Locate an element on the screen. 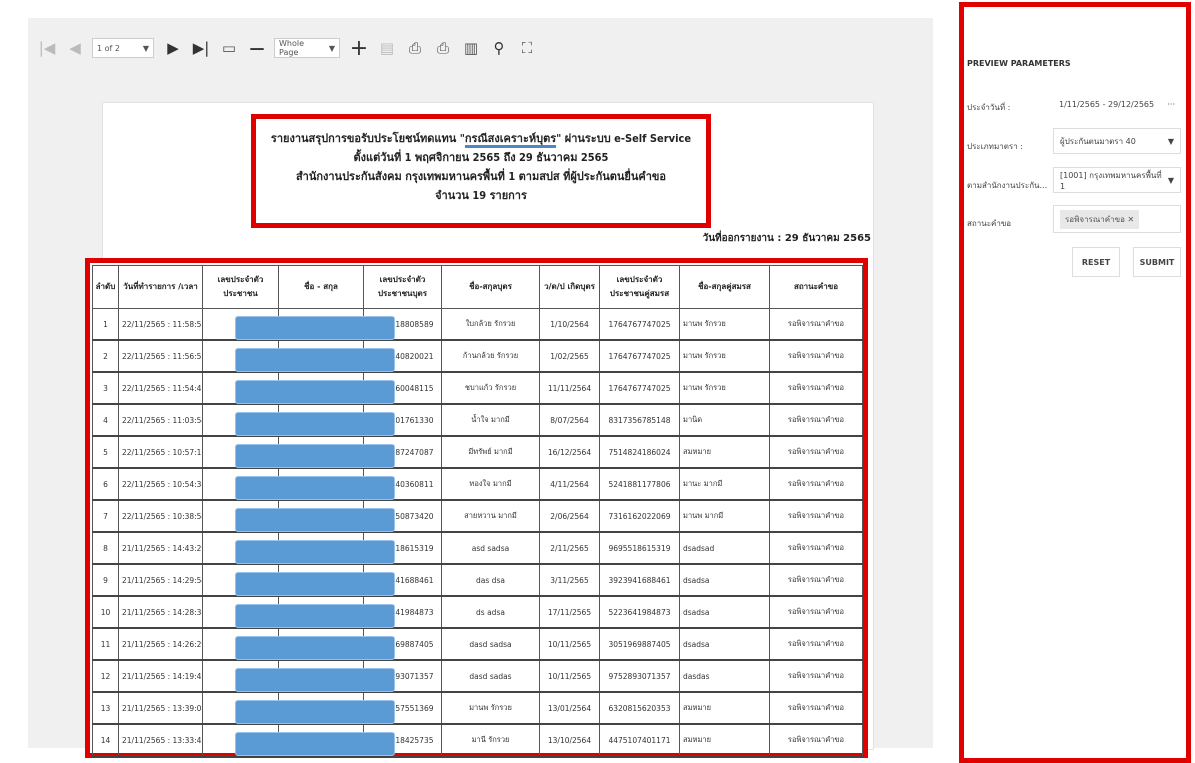 The height and width of the screenshot is (763, 1195). print-page-icon: ⎙ is located at coordinates (443, 48).